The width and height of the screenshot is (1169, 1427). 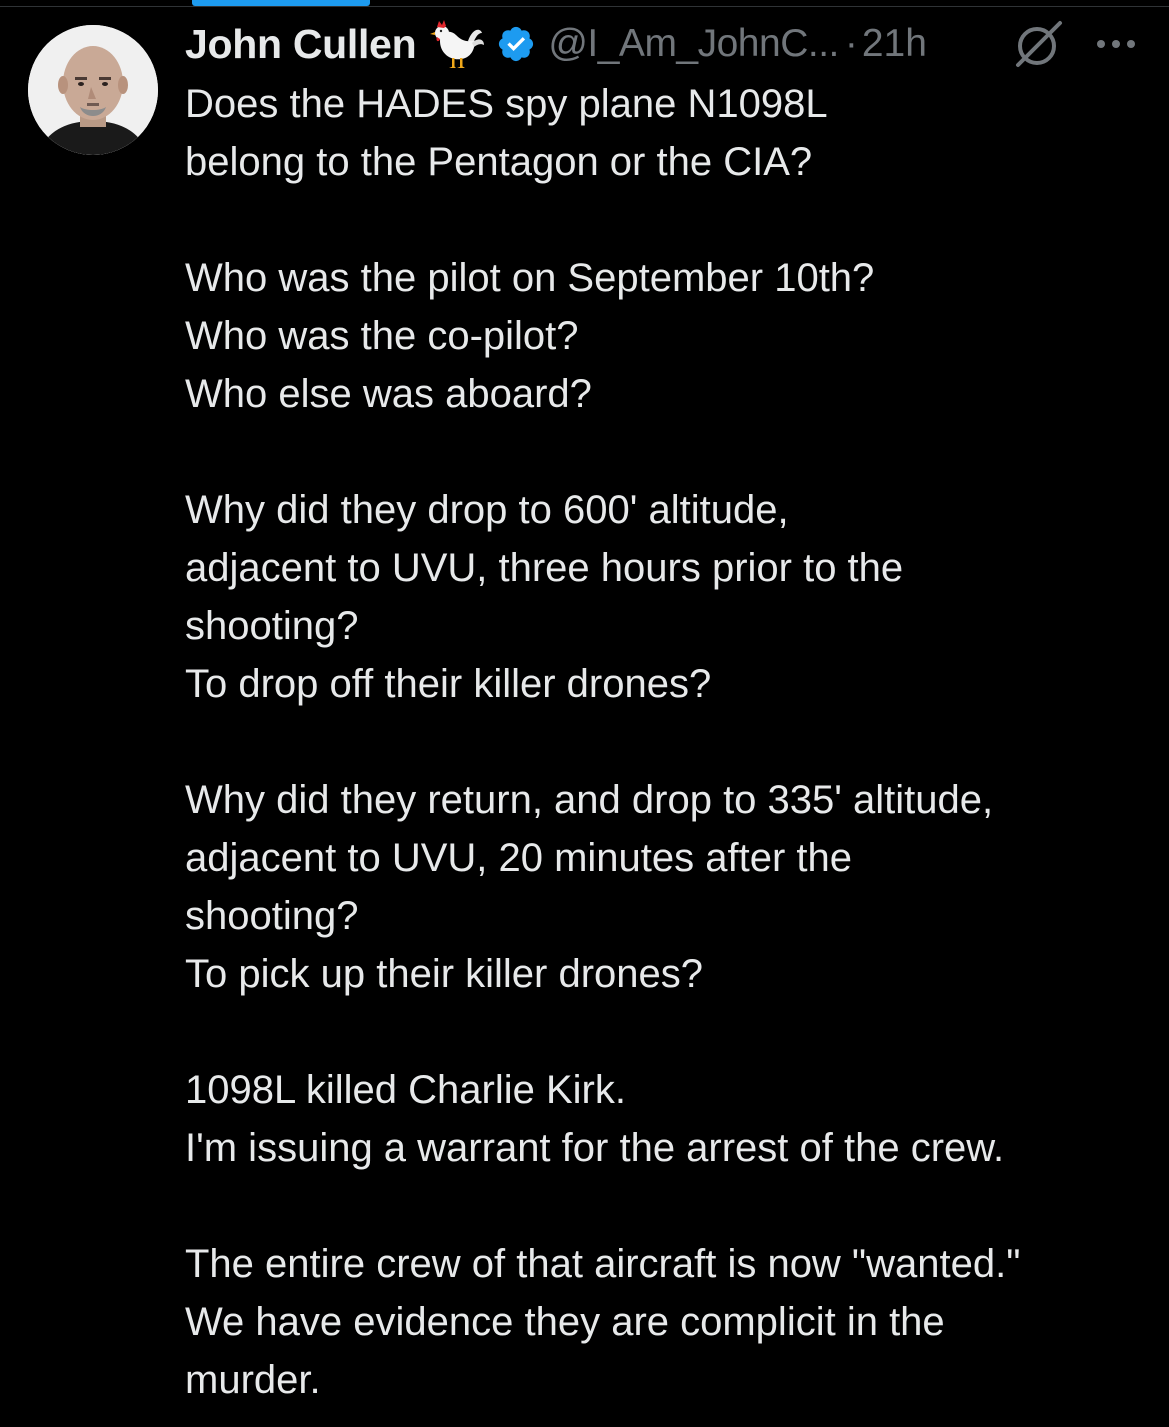 I want to click on avatar, so click(x=93, y=90).